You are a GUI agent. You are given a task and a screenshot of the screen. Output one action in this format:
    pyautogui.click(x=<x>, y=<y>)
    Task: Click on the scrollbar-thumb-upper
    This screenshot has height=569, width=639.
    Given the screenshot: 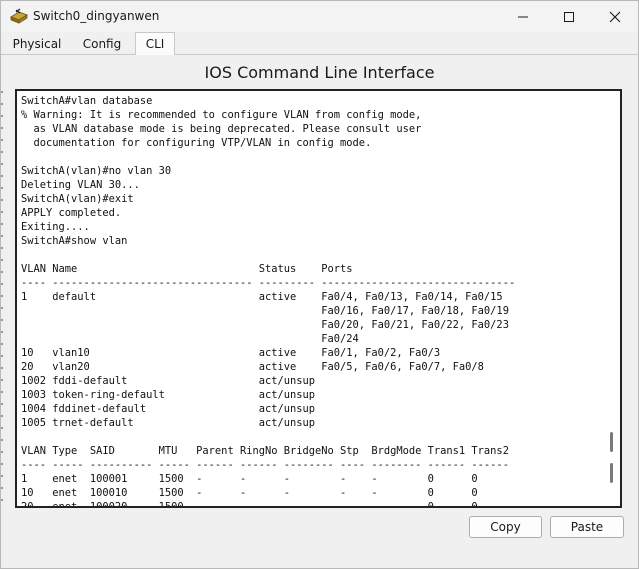 What is the action you would take?
    pyautogui.click(x=611, y=442)
    